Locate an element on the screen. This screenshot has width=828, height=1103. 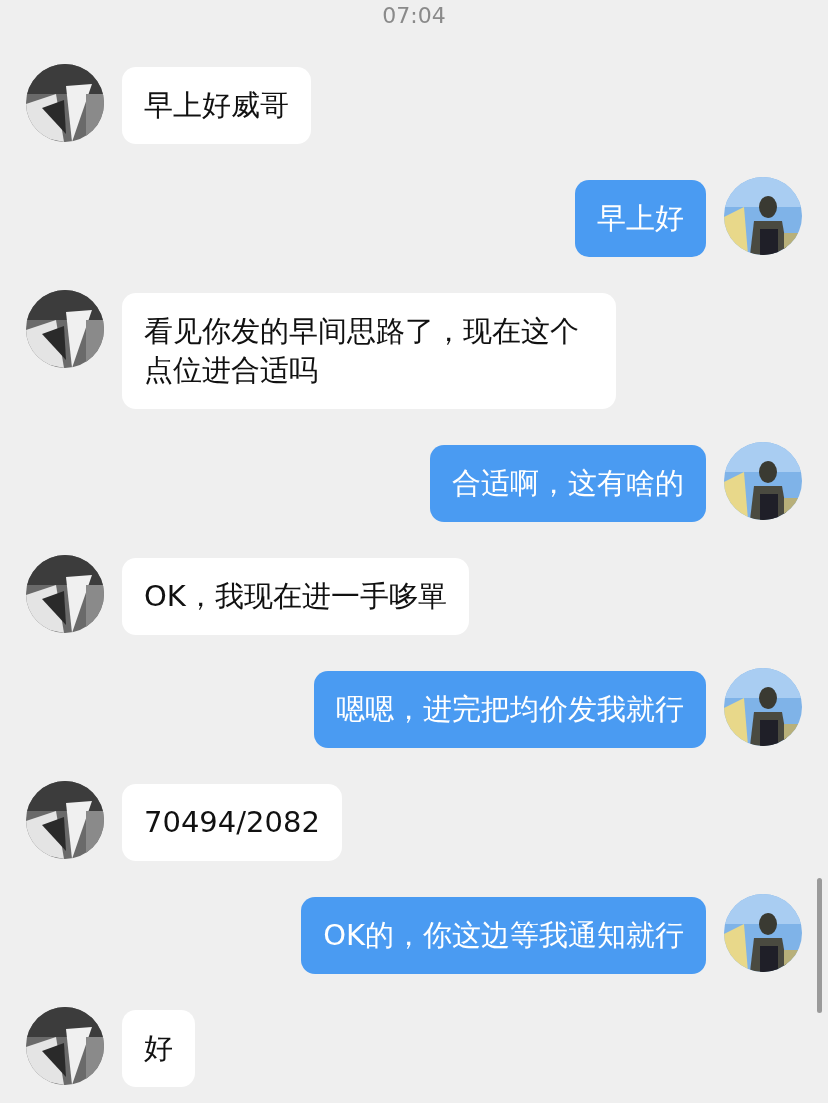
message-bubble: OK的，你这边等我通知就行 is located at coordinates (503, 935).